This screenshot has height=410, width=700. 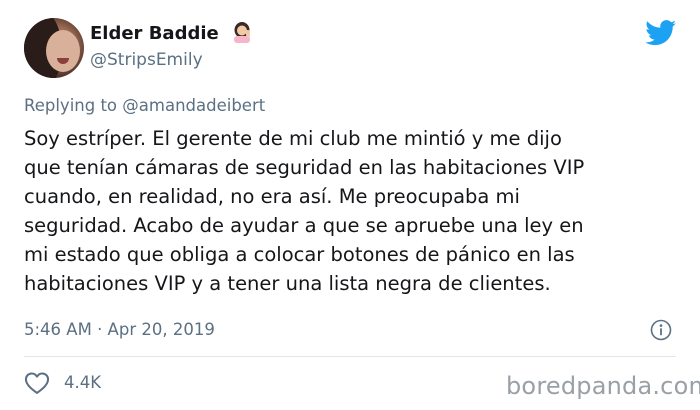 What do you see at coordinates (154, 33) in the screenshot?
I see `author-display-name: Elder Baddie` at bounding box center [154, 33].